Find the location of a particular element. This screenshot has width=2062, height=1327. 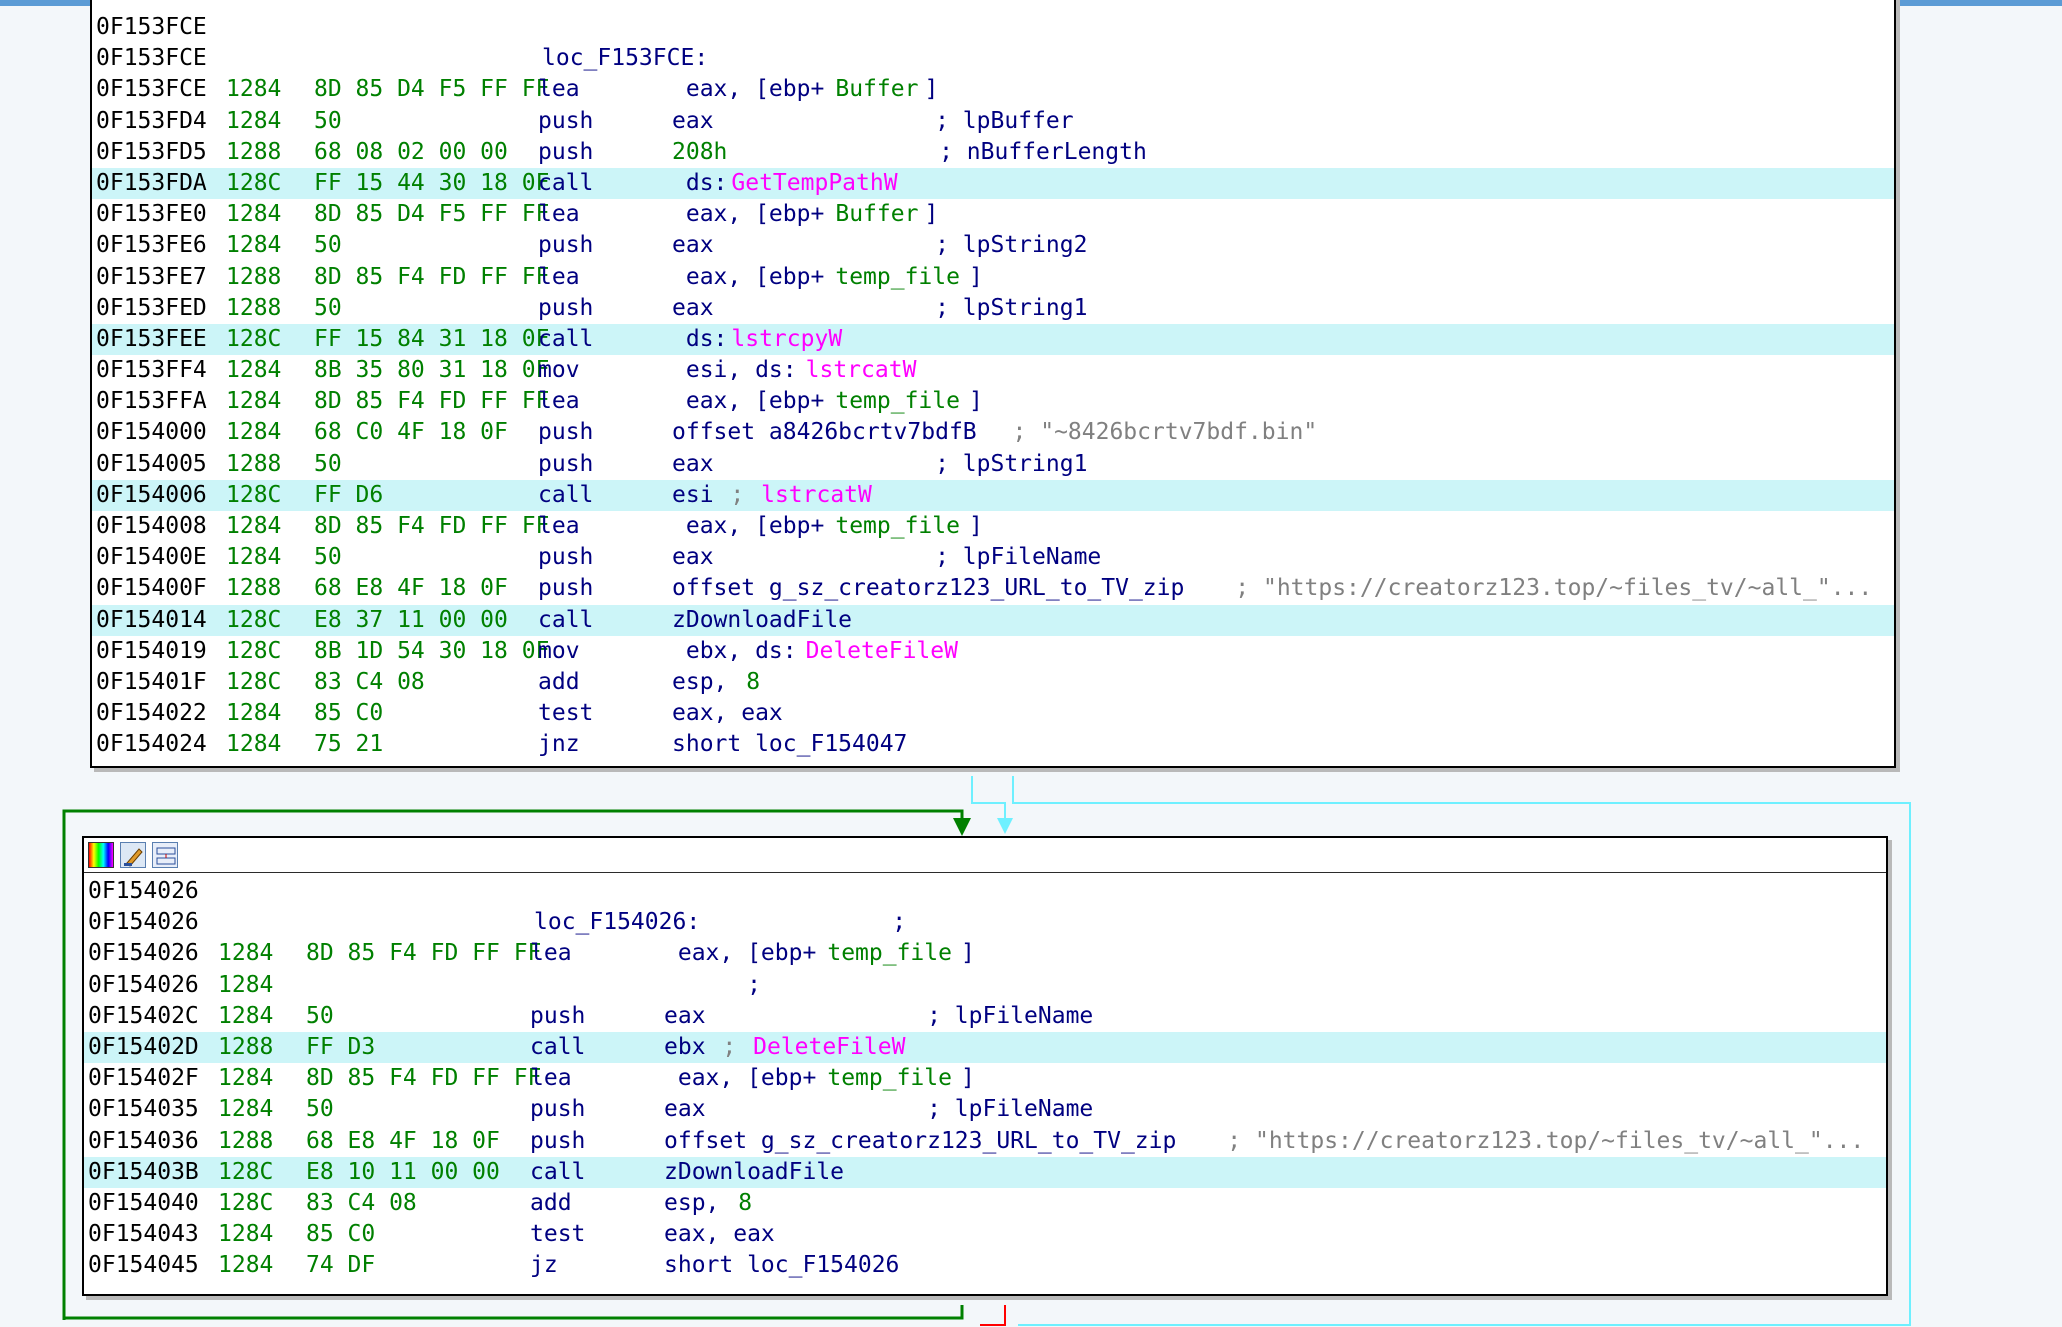

line-address: 0F153FEE is located at coordinates (151, 338).